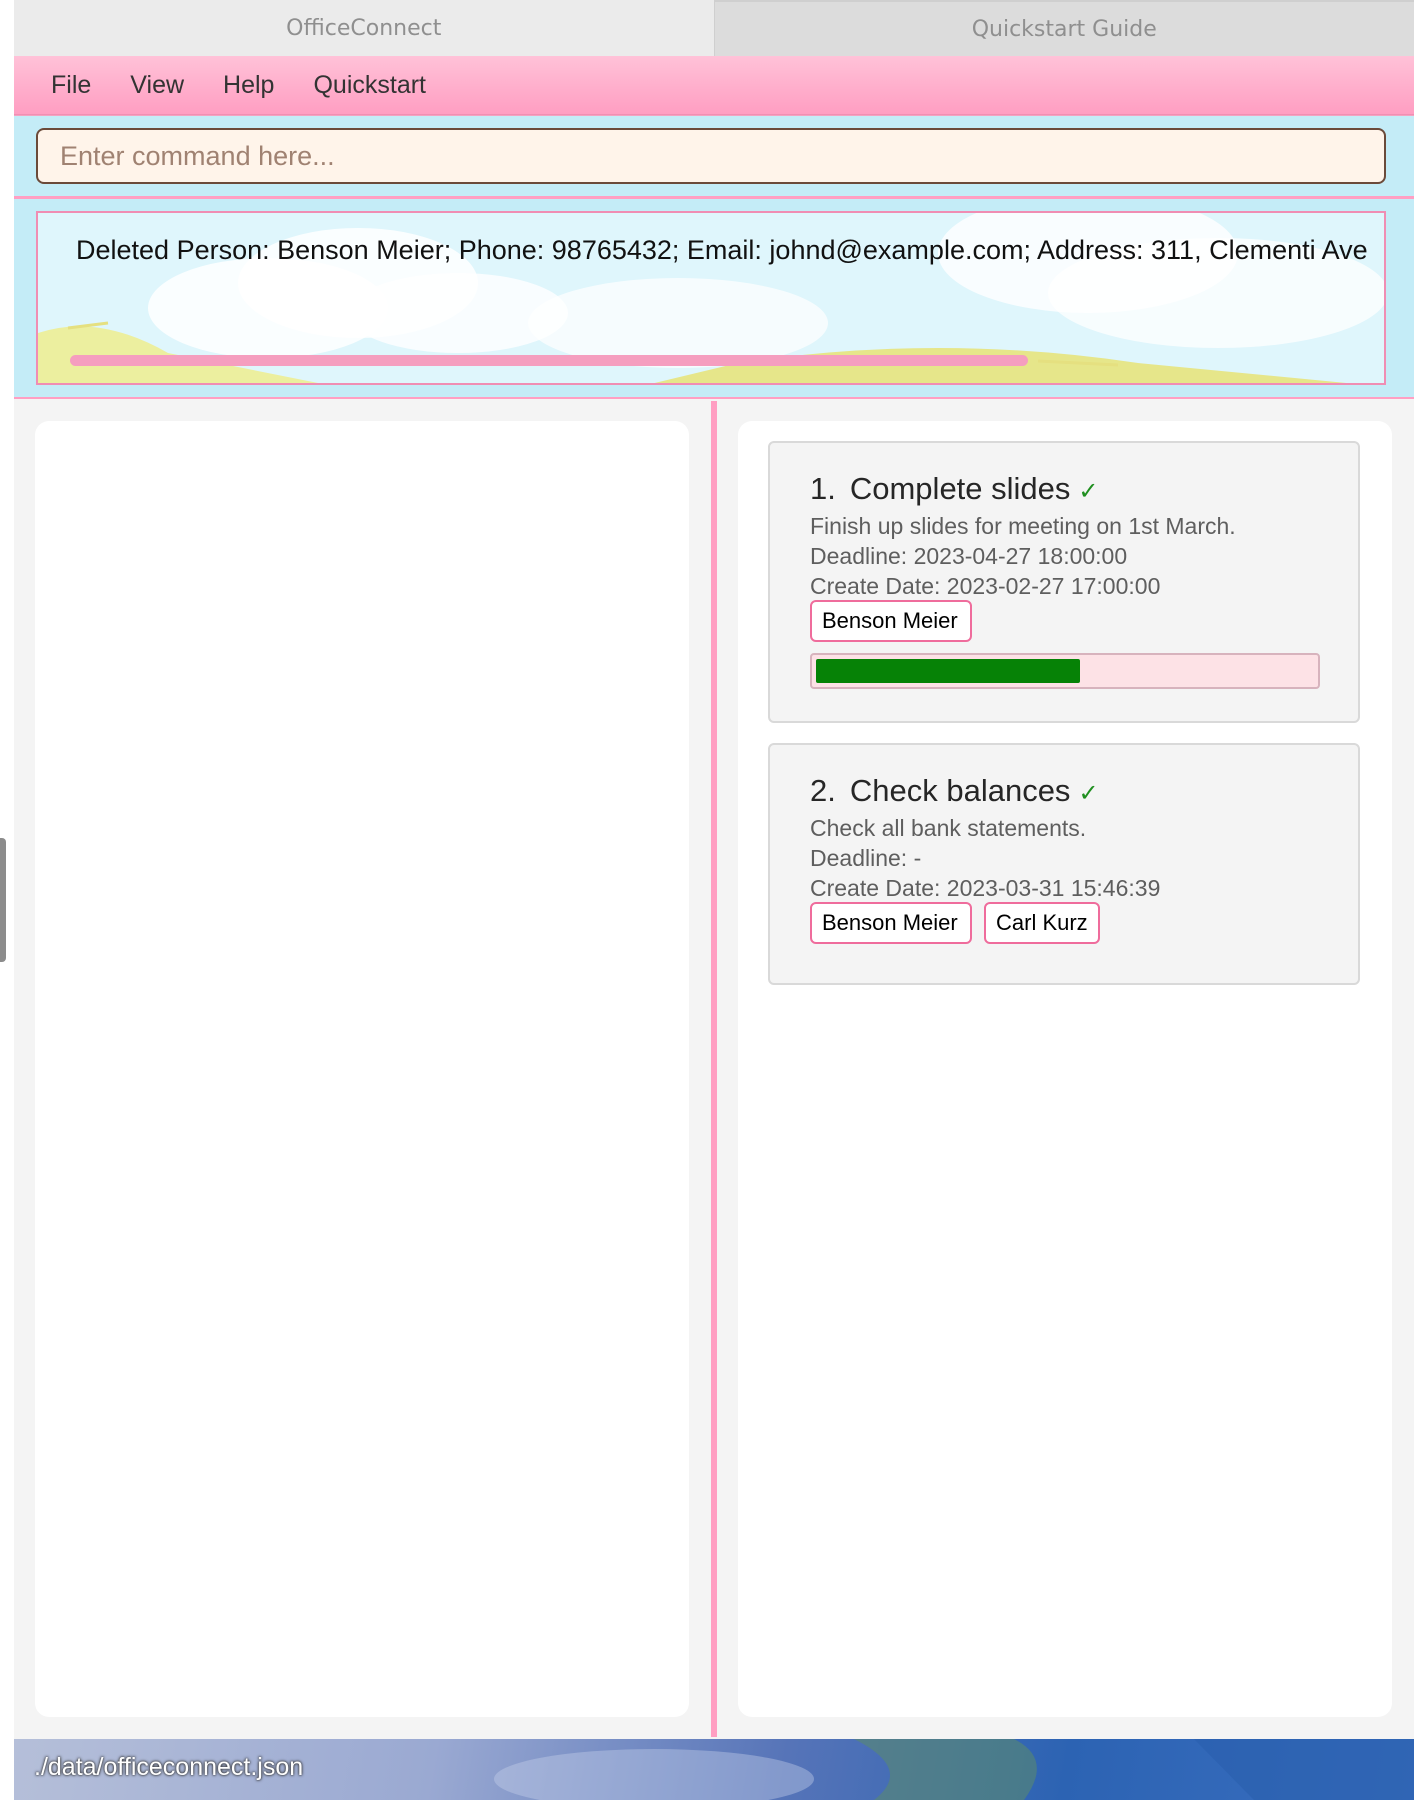  What do you see at coordinates (364, 28) in the screenshot?
I see `tab-officeconnect: OfficeConnect` at bounding box center [364, 28].